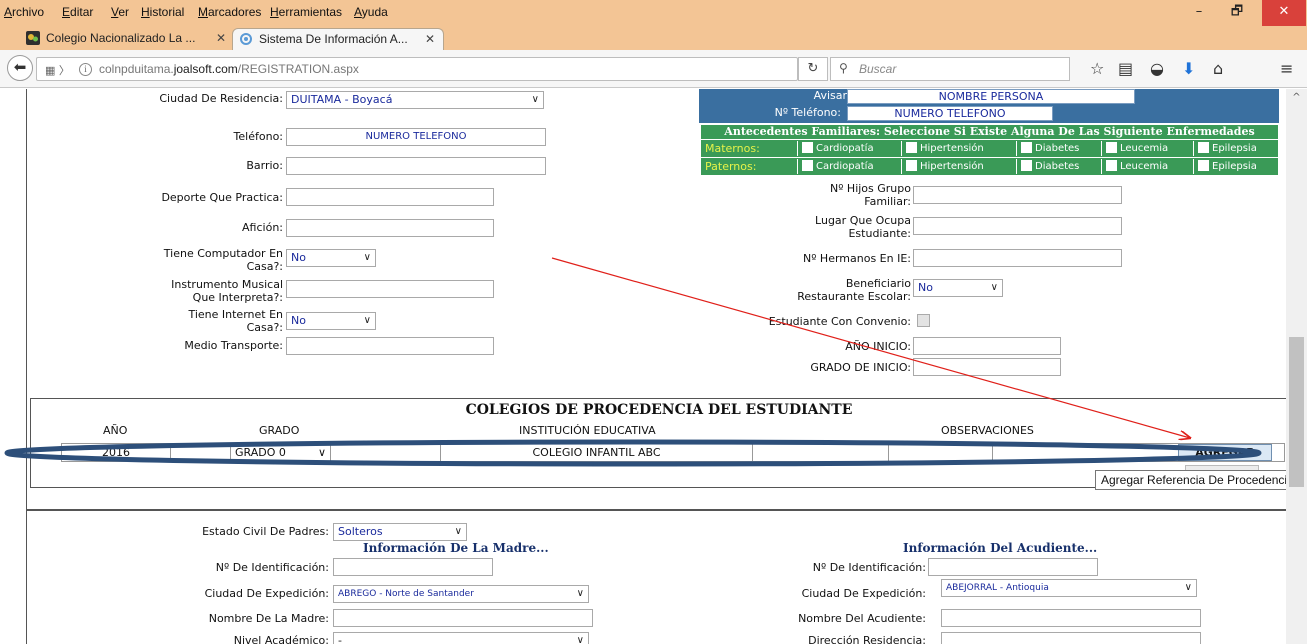 This screenshot has height=644, width=1307. I want to click on beneficiario-select: No ∨, so click(958, 288).